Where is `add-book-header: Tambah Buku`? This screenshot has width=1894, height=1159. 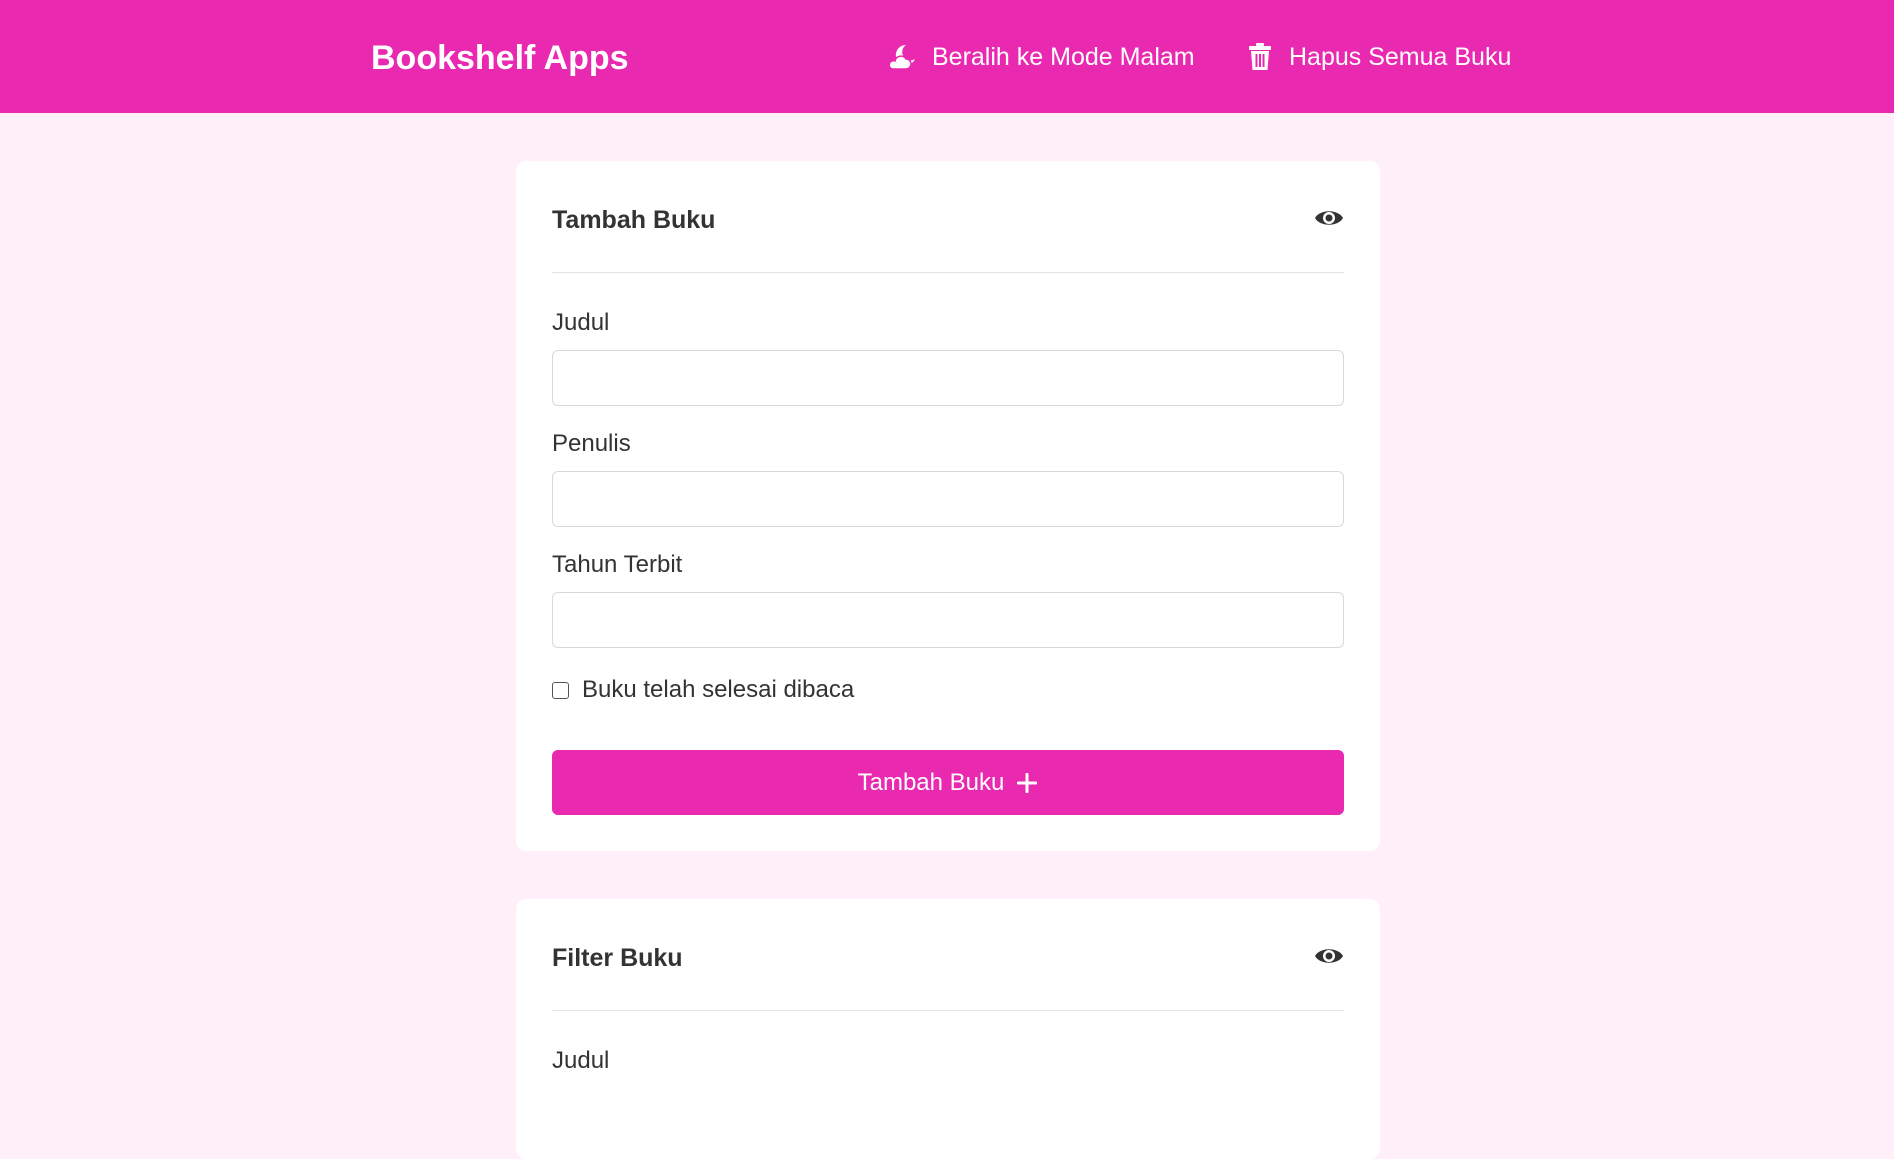
add-book-header: Tambah Buku is located at coordinates (948, 217).